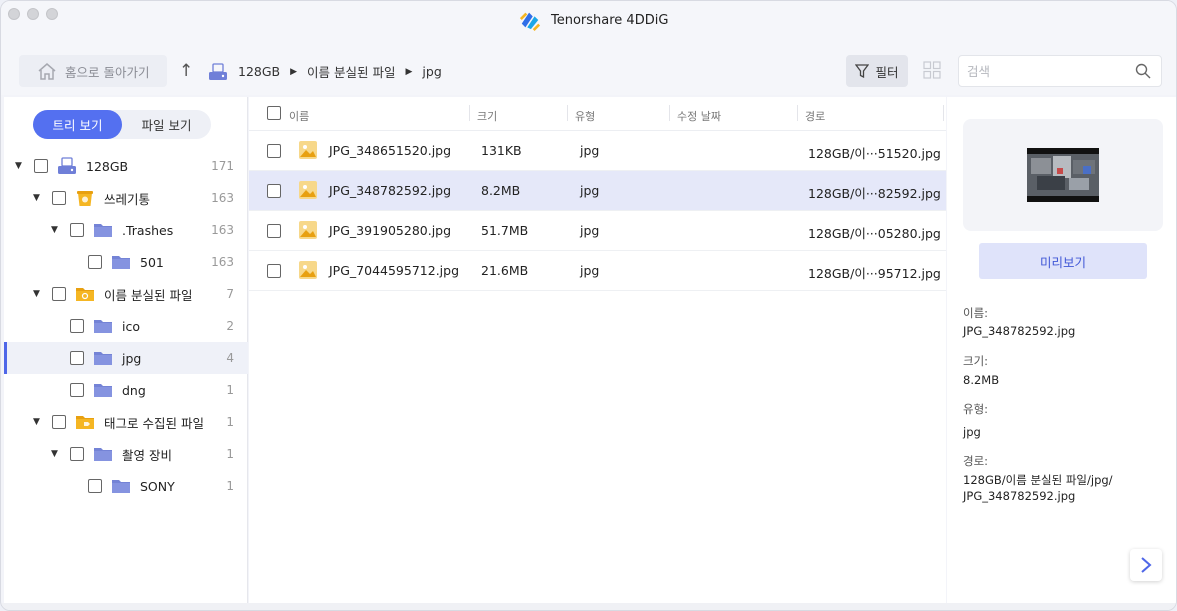 This screenshot has width=1177, height=611. What do you see at coordinates (1143, 71) in the screenshot?
I see `search-icon` at bounding box center [1143, 71].